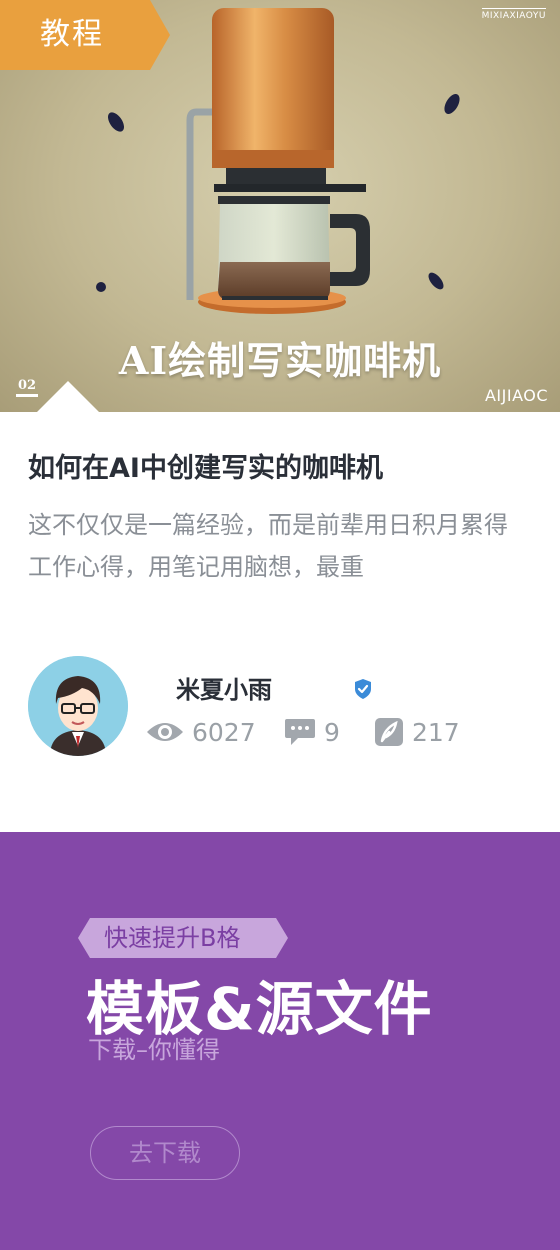  I want to click on article-title: 如何在AI中创建写实的咖啡机, so click(205, 465).